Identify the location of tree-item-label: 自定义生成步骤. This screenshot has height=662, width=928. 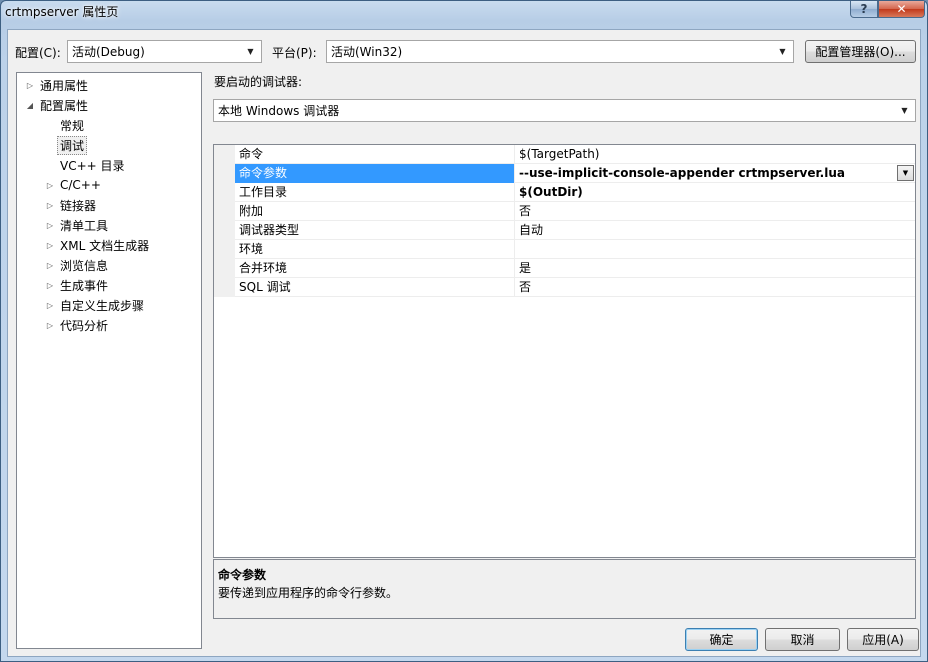
(102, 305).